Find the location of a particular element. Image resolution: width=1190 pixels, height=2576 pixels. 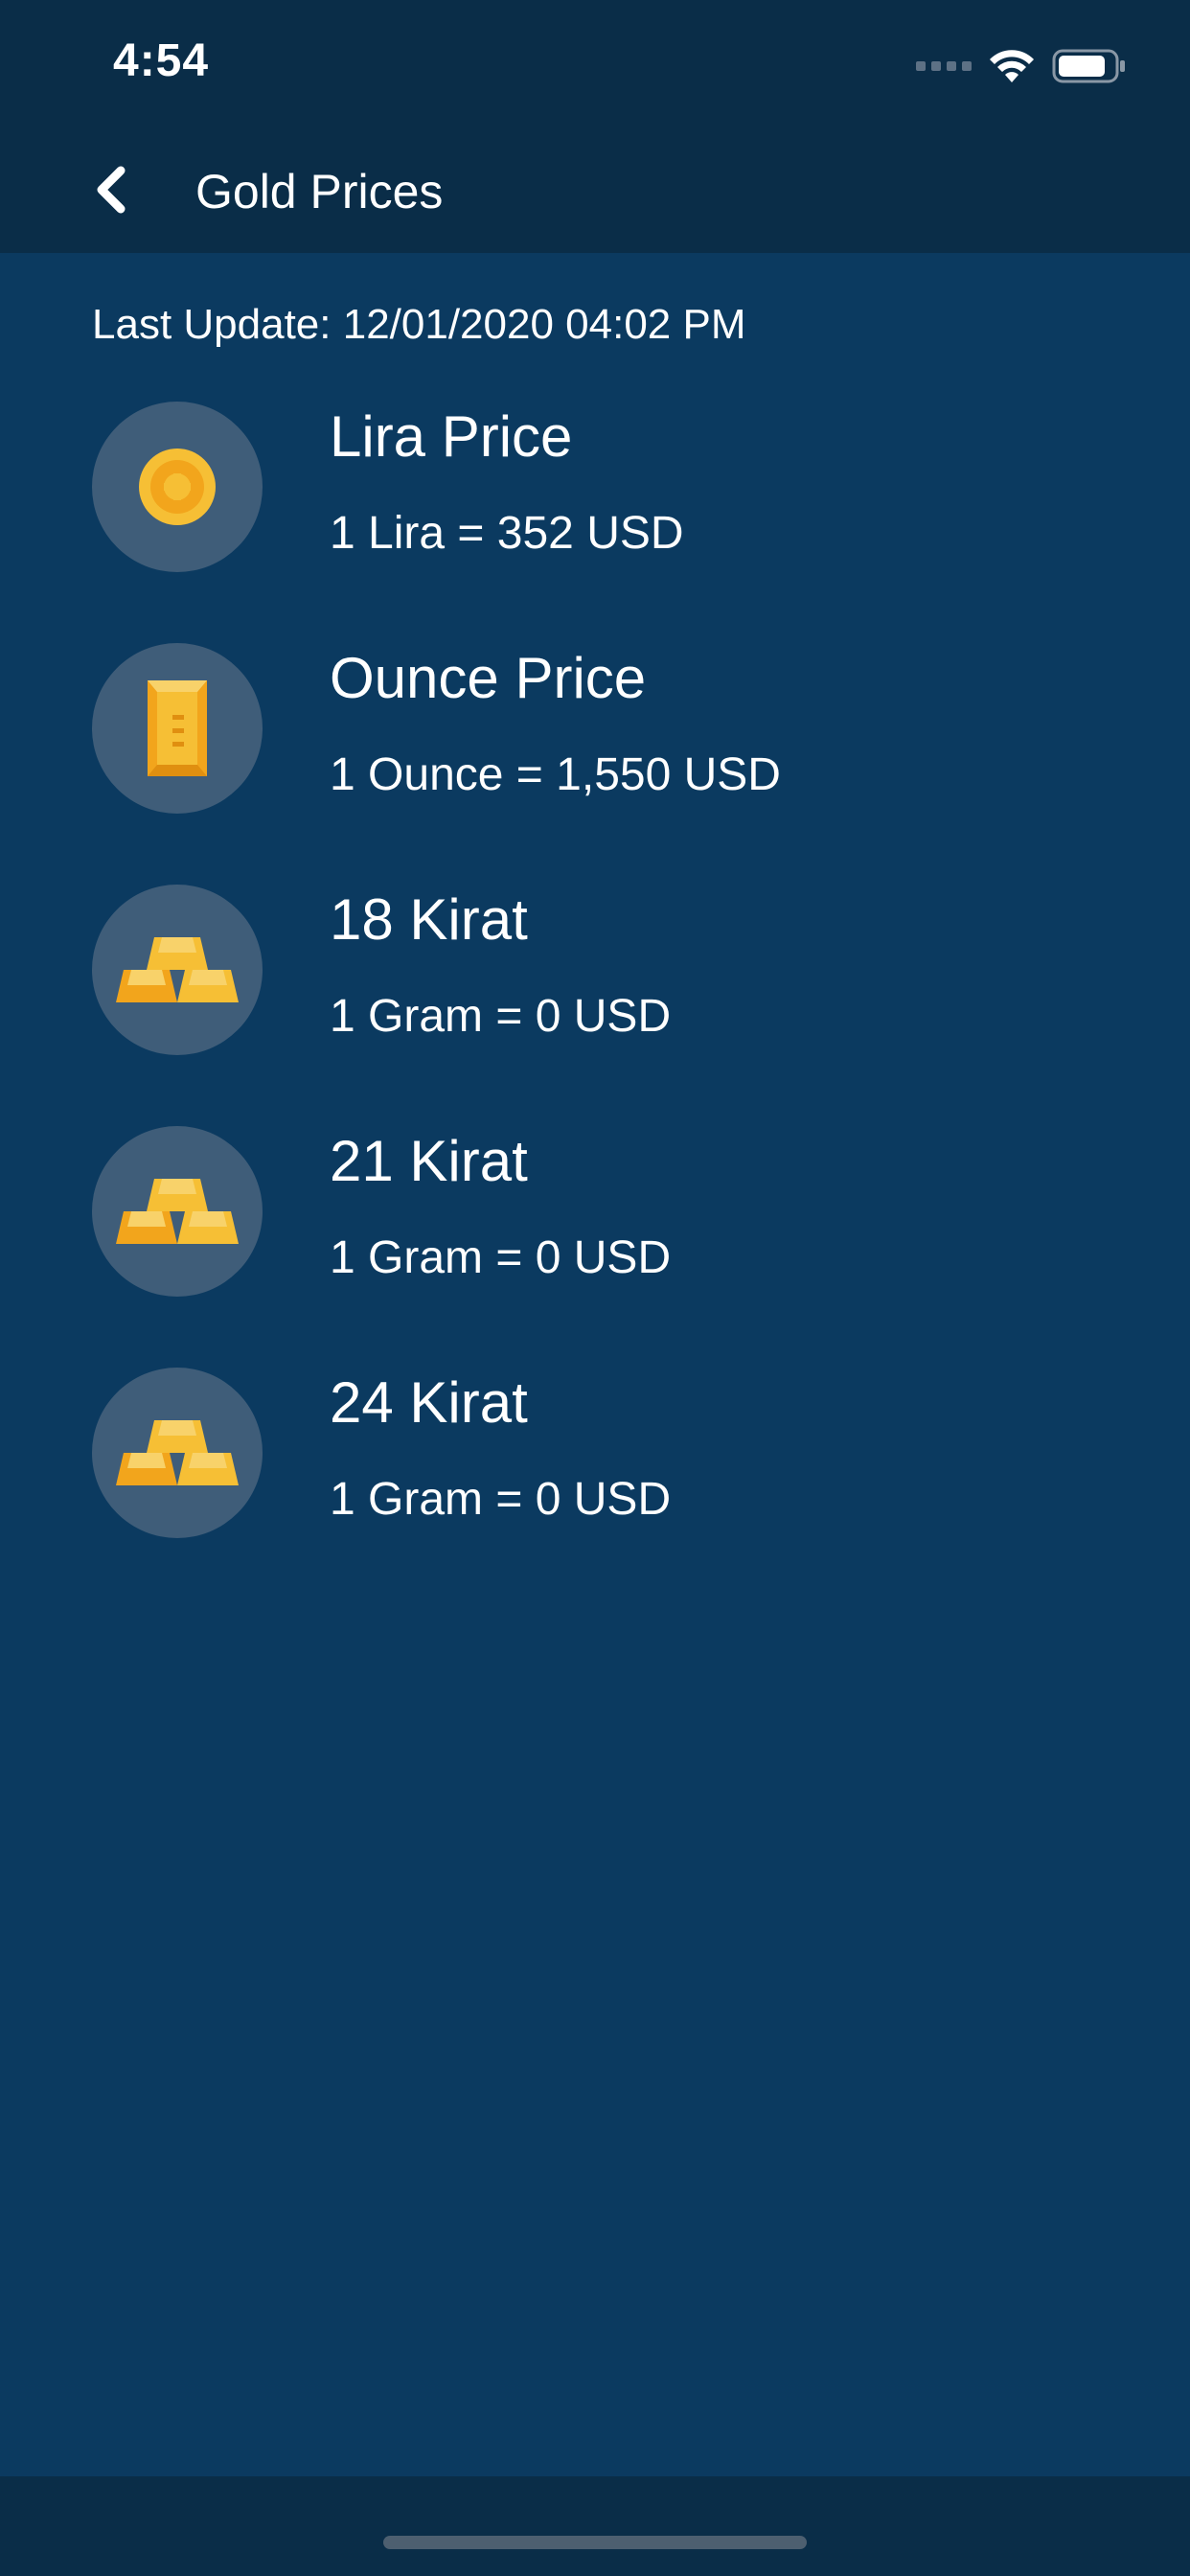

battery-icon is located at coordinates (1089, 66).